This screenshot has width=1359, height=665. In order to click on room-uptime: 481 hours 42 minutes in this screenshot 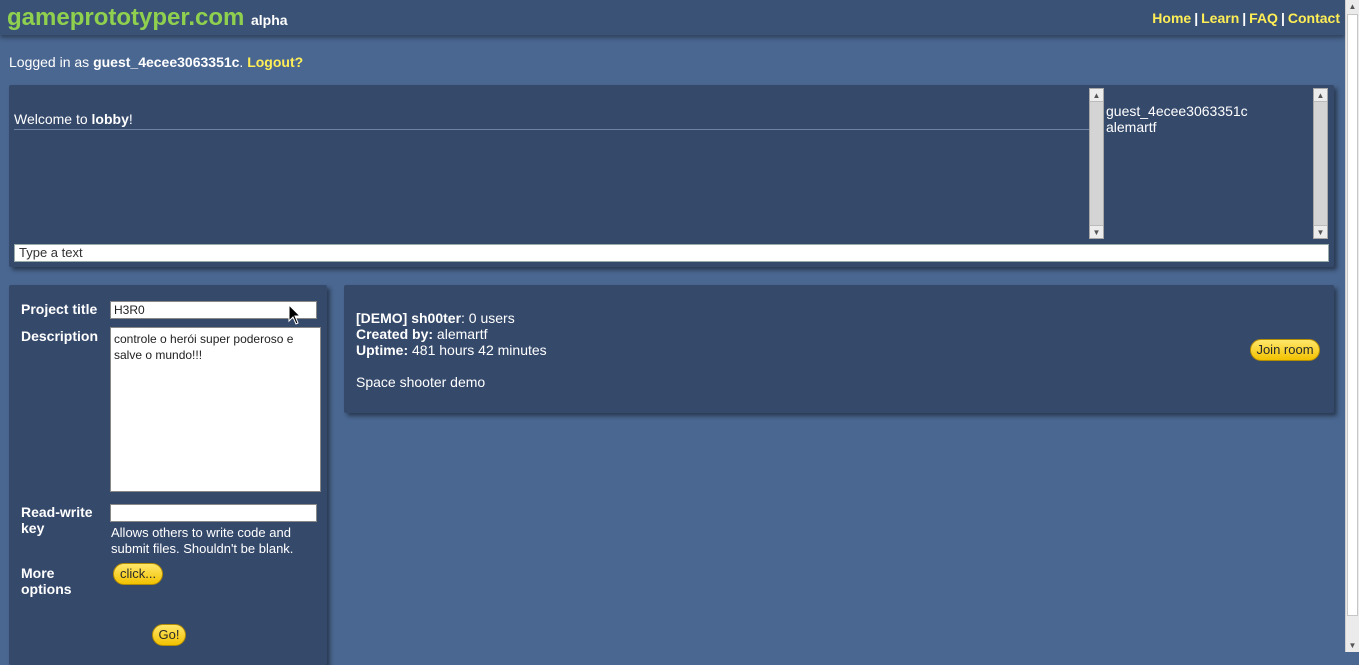, I will do `click(477, 350)`.